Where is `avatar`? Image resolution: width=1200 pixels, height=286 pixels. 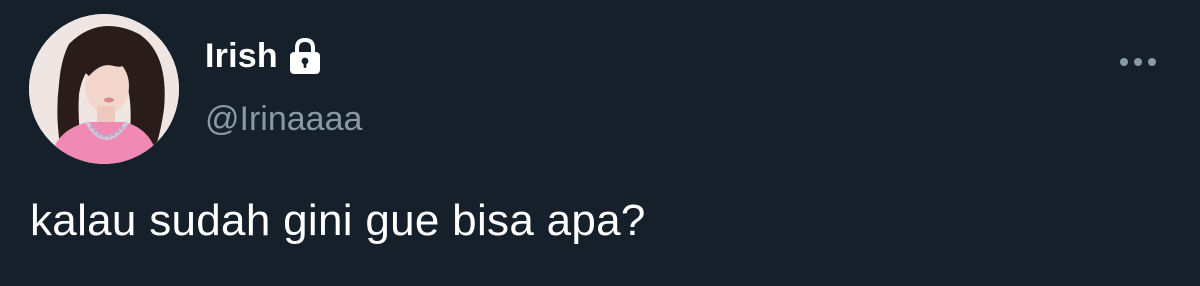
avatar is located at coordinates (104, 89).